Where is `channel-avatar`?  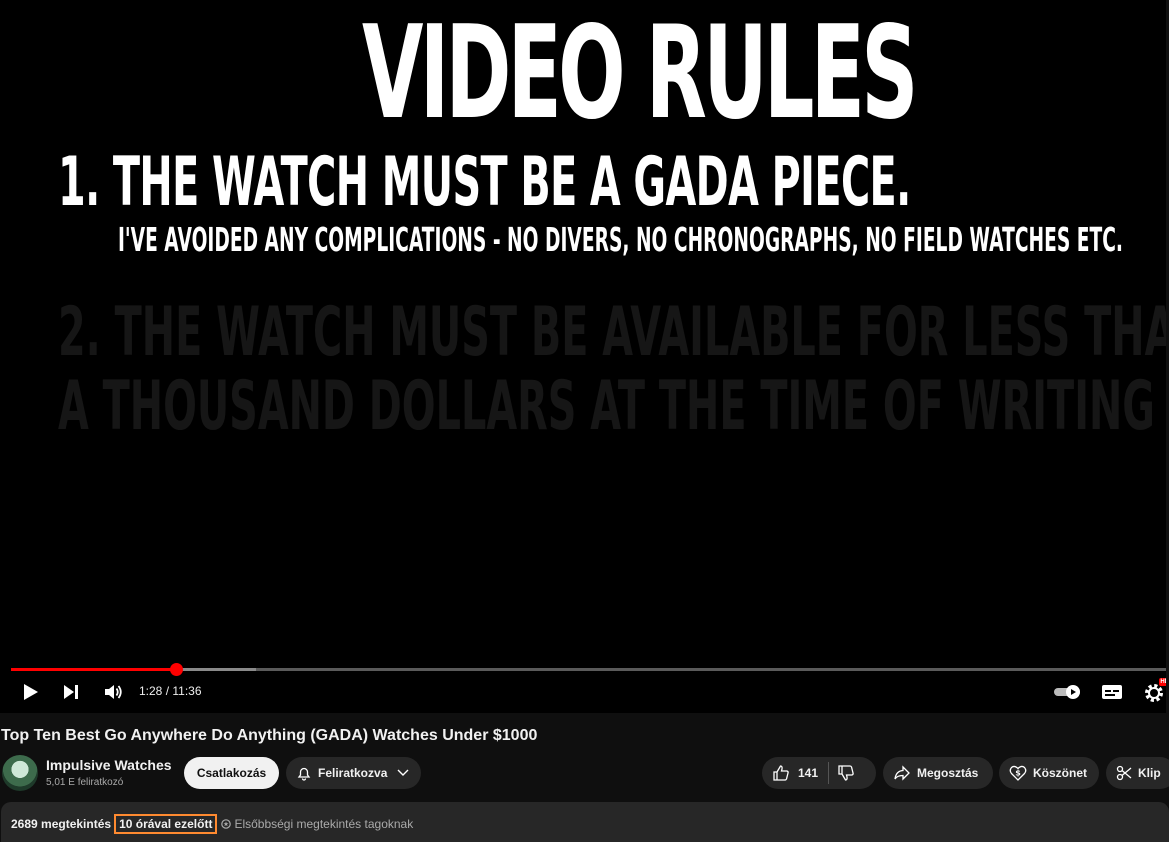
channel-avatar is located at coordinates (20, 773).